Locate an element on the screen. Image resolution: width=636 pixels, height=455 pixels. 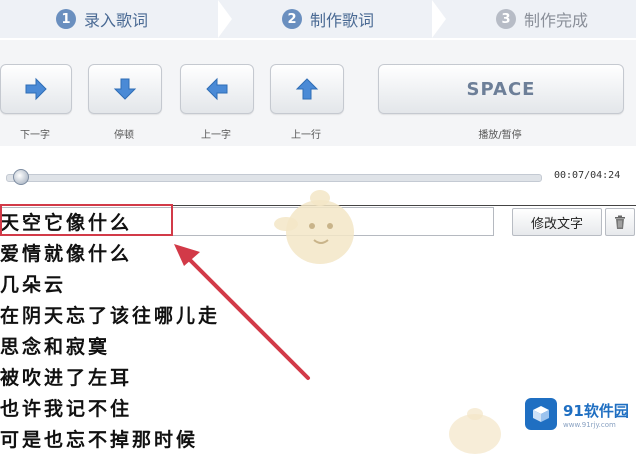
step-number: 3 is located at coordinates (506, 19).